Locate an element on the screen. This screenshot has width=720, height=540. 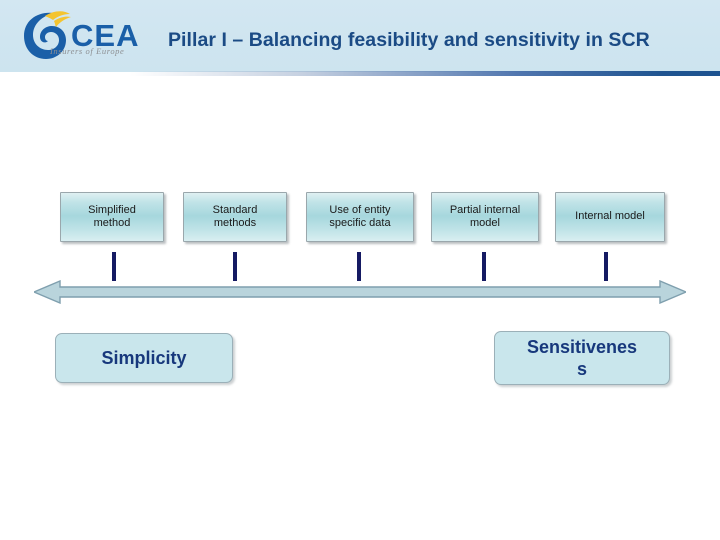
method-box-standard-methods: Standard methods is located at coordinates (235, 217).